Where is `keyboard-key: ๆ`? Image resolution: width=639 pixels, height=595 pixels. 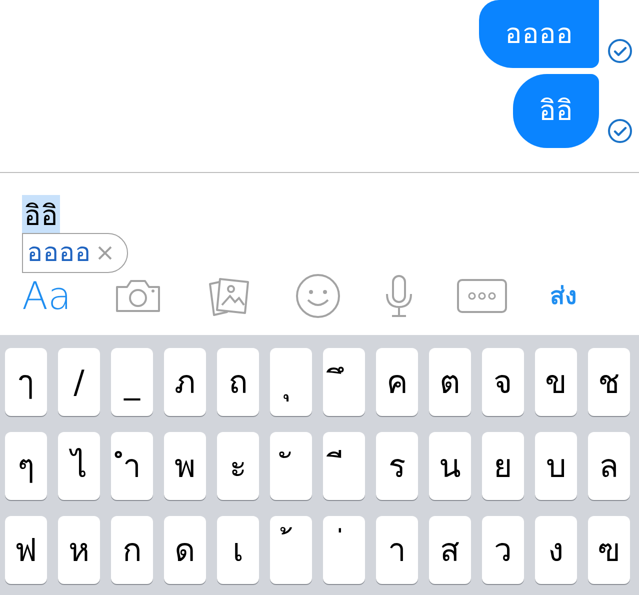 keyboard-key: ๆ is located at coordinates (26, 466).